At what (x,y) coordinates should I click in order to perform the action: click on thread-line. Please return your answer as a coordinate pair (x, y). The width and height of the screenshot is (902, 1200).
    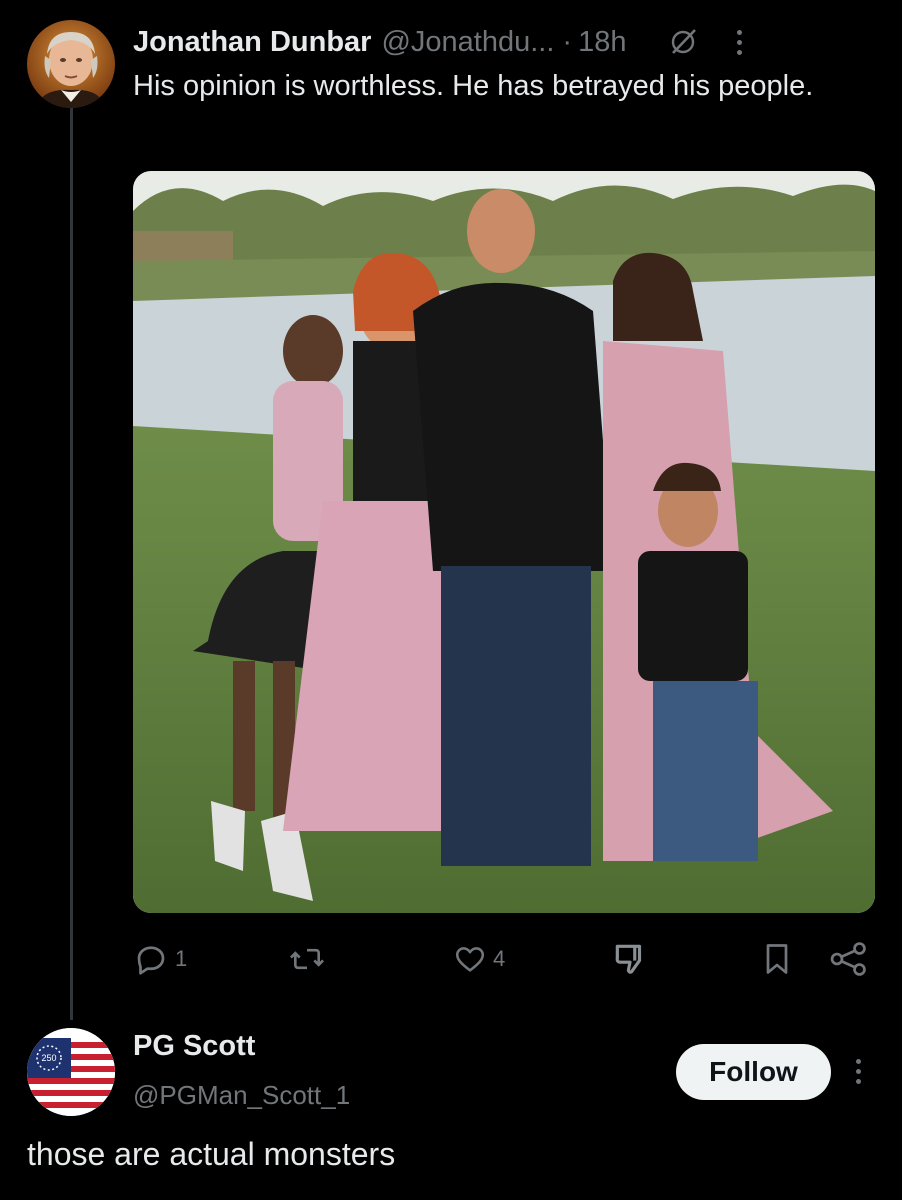
    Looking at the image, I should click on (71, 564).